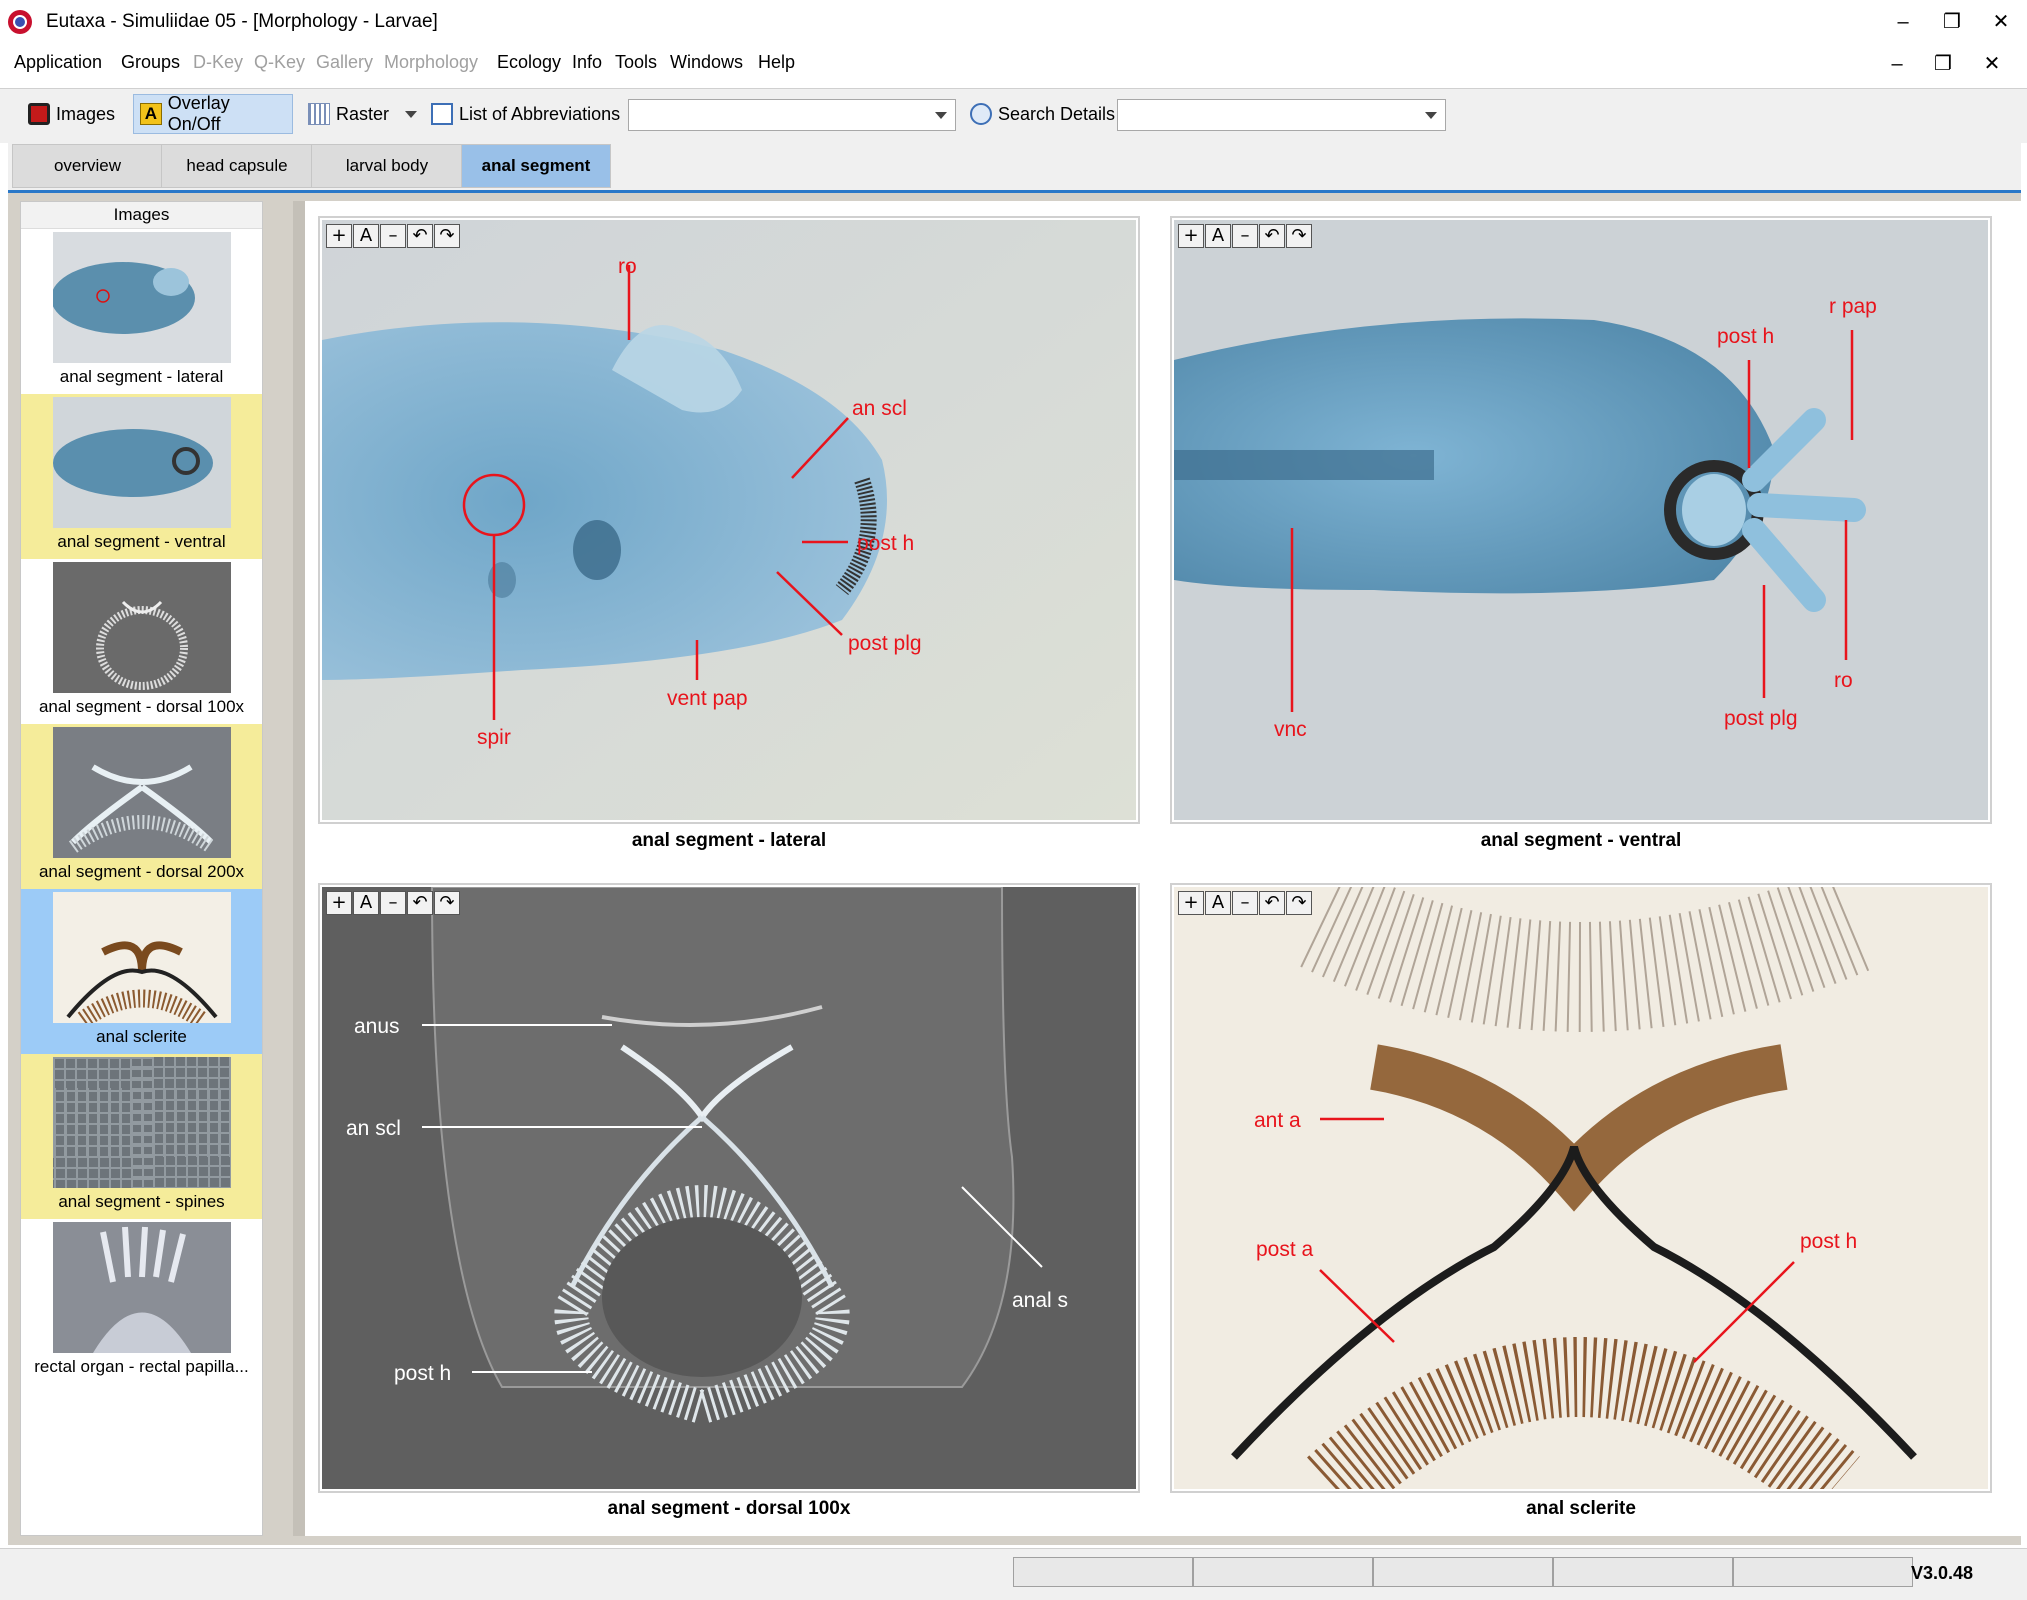 This screenshot has width=2027, height=1600. Describe the element at coordinates (237, 166) in the screenshot. I see `tab-head-capsule: head capsule` at that location.